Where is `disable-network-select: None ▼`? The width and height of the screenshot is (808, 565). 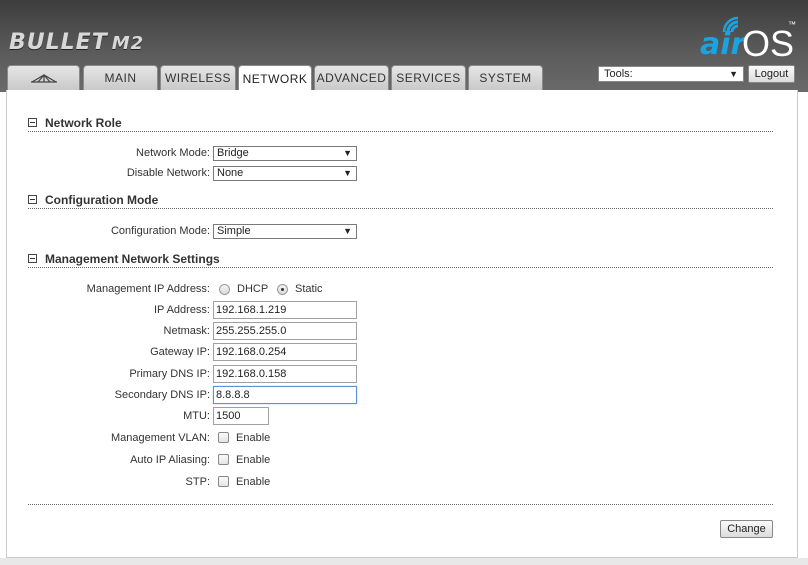
disable-network-select: None ▼ is located at coordinates (285, 173).